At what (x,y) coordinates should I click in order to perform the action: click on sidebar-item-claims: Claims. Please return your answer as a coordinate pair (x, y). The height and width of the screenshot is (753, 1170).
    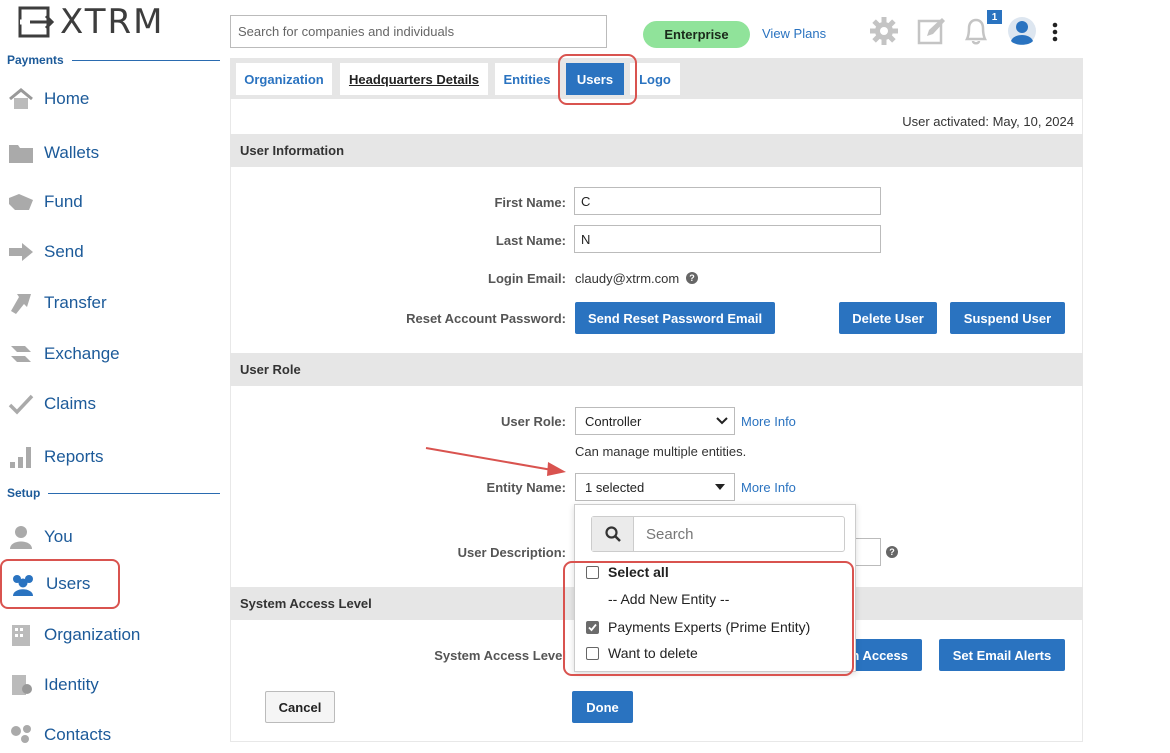
    Looking at the image, I should click on (111, 404).